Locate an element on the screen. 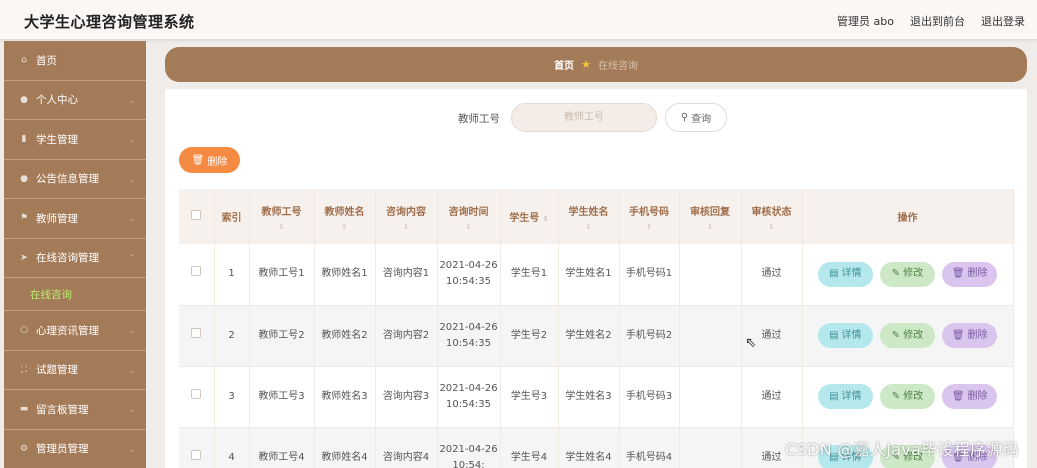  sidebar-item-label: 教师管理 is located at coordinates (57, 218).